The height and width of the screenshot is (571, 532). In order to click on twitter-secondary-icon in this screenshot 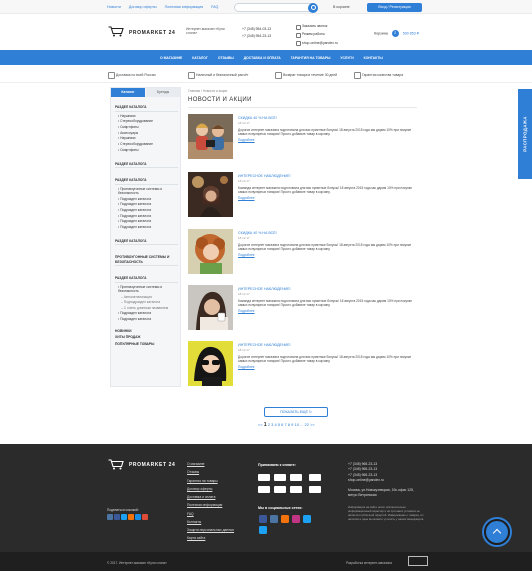, I will do `click(263, 530)`.